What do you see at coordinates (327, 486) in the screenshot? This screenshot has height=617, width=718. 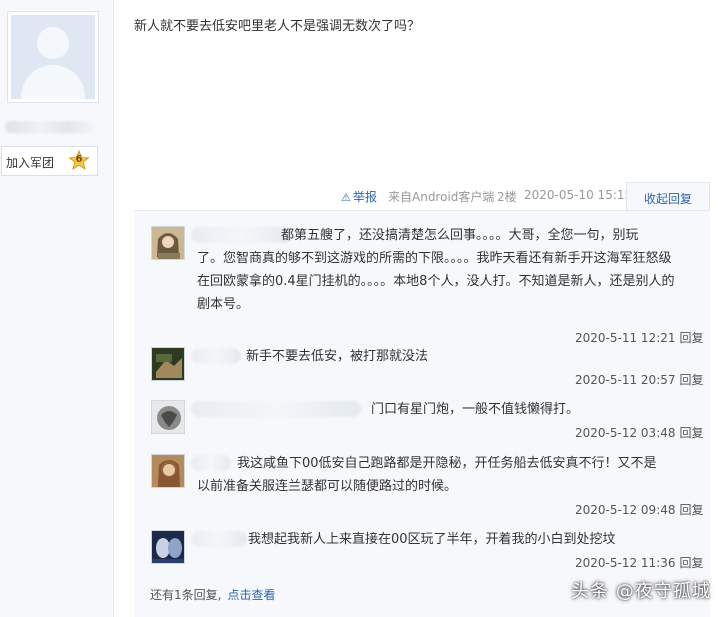 I see `reply-text: 以前准备关服连兰瑟都可以随便路过的时候。` at bounding box center [327, 486].